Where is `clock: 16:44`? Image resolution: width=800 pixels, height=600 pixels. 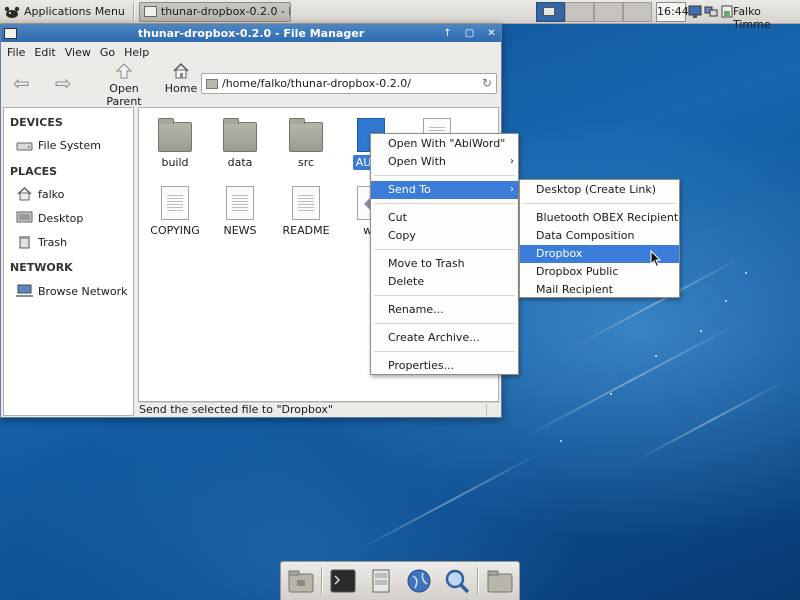 clock: 16:44 is located at coordinates (672, 12).